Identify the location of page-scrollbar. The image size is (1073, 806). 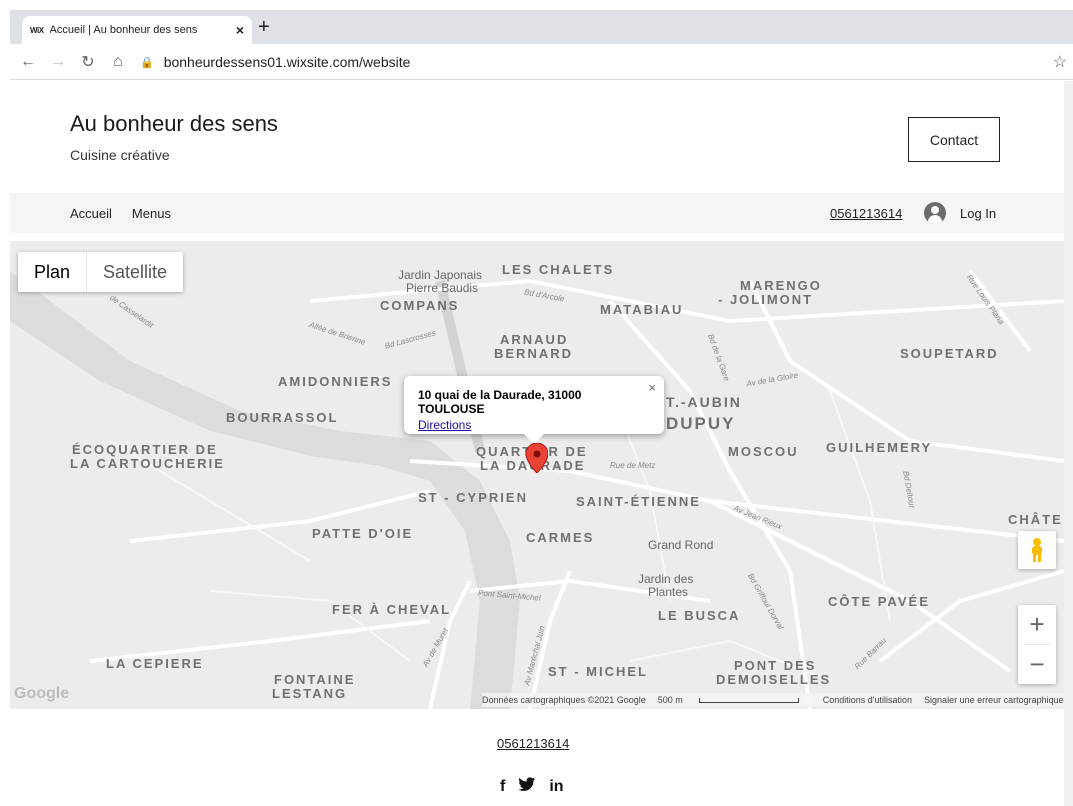
(1068, 443).